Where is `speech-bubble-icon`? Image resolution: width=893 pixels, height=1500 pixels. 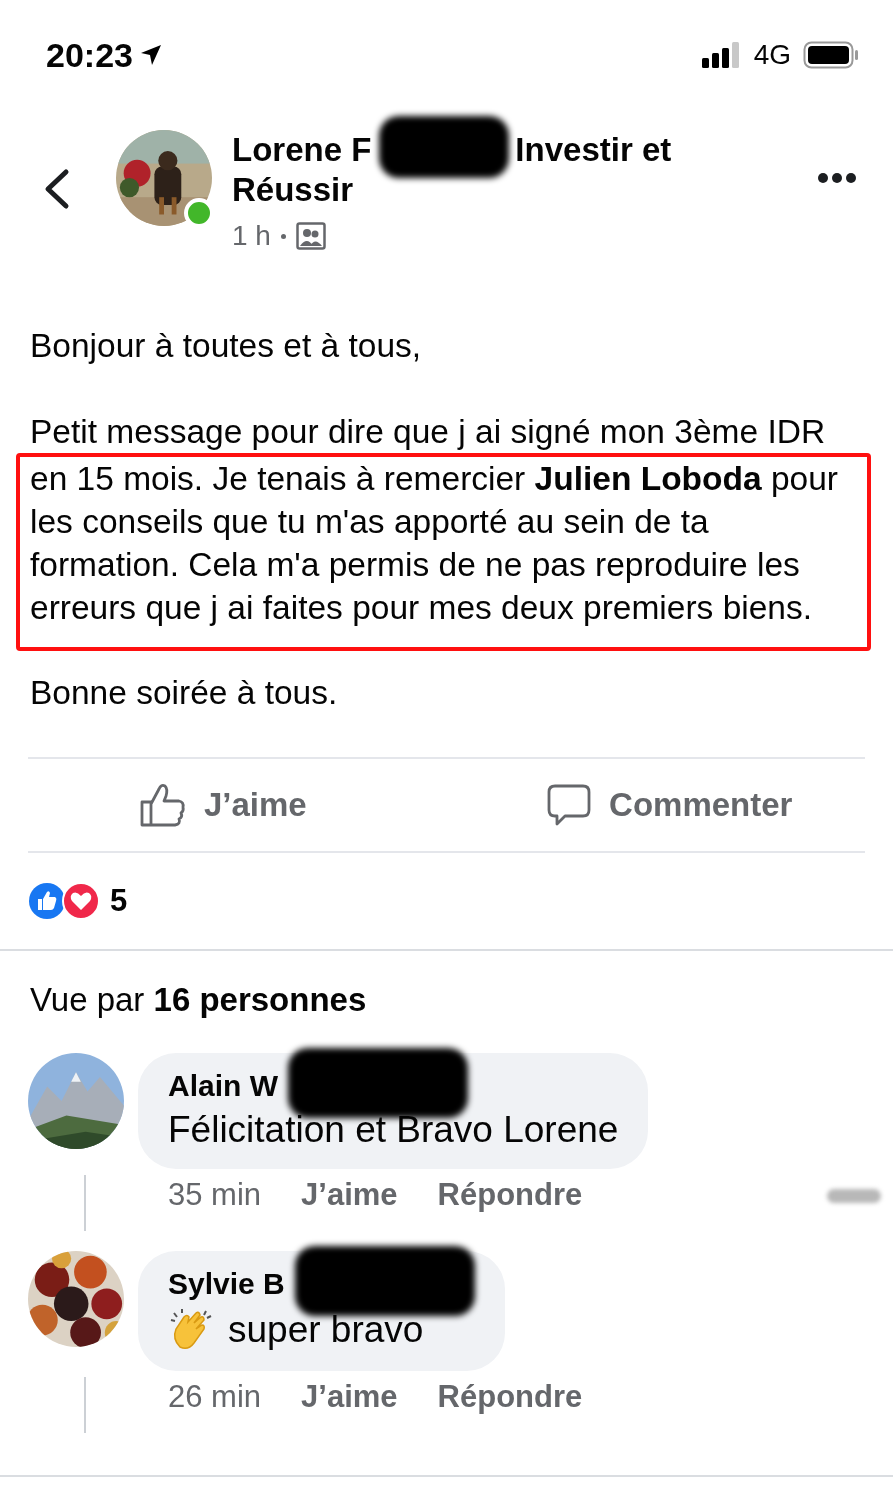
speech-bubble-icon is located at coordinates (569, 805).